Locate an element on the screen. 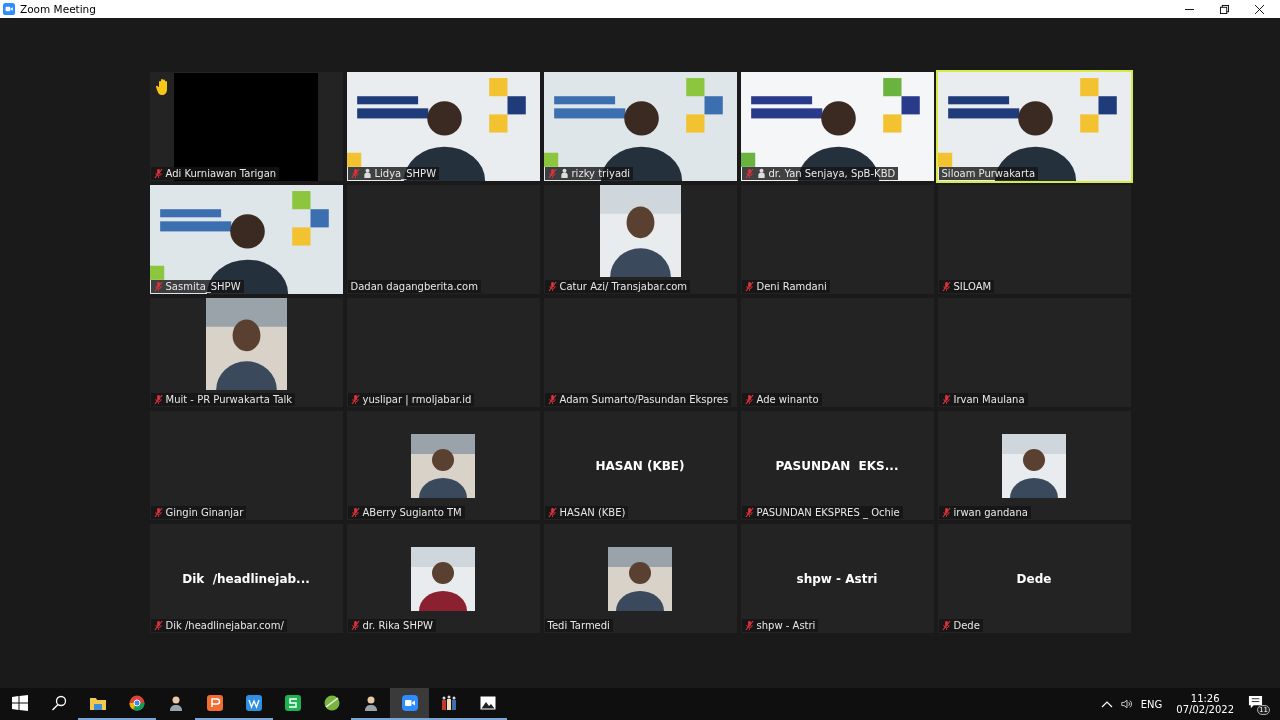 The width and height of the screenshot is (1280, 720). video-tile: Dede Dede is located at coordinates (1034, 578).